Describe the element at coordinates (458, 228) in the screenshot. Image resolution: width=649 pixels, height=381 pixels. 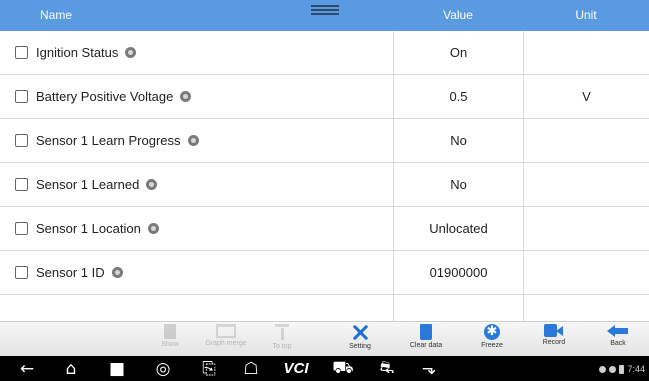
I see `row-value: Unlocated` at that location.